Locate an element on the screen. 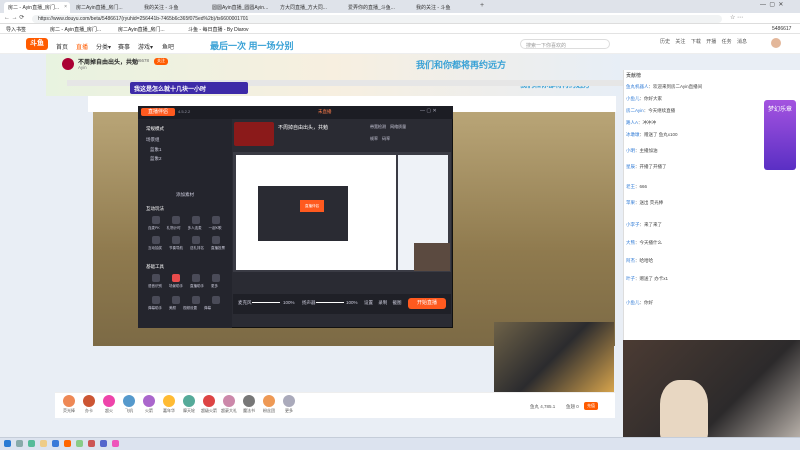  vote-icon is located at coordinates (216, 240).